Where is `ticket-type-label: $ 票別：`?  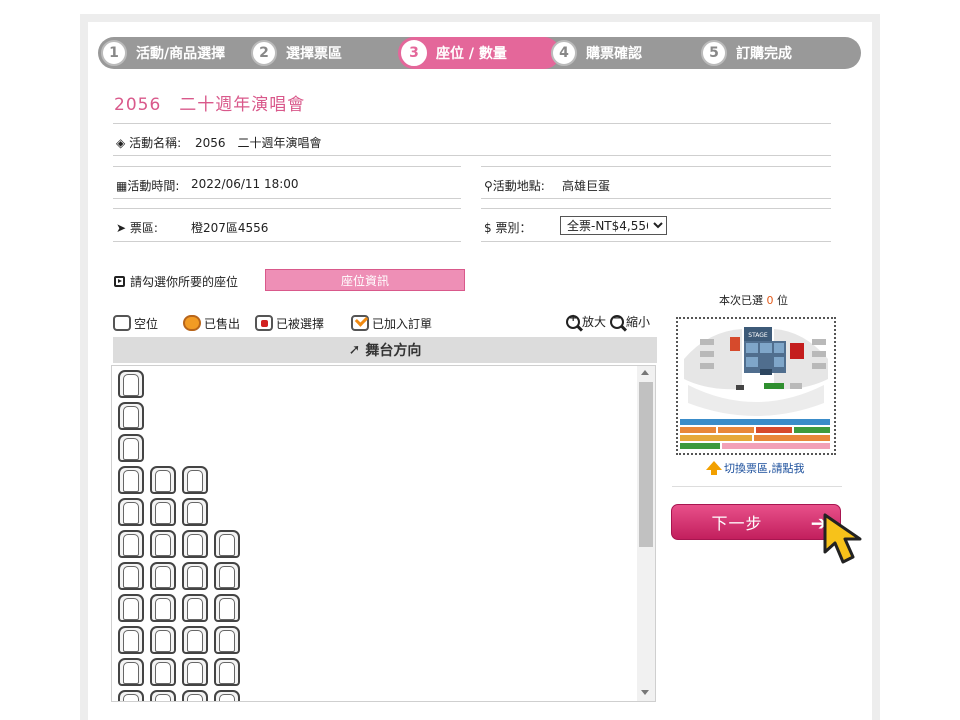 ticket-type-label: $ 票別： is located at coordinates (508, 228).